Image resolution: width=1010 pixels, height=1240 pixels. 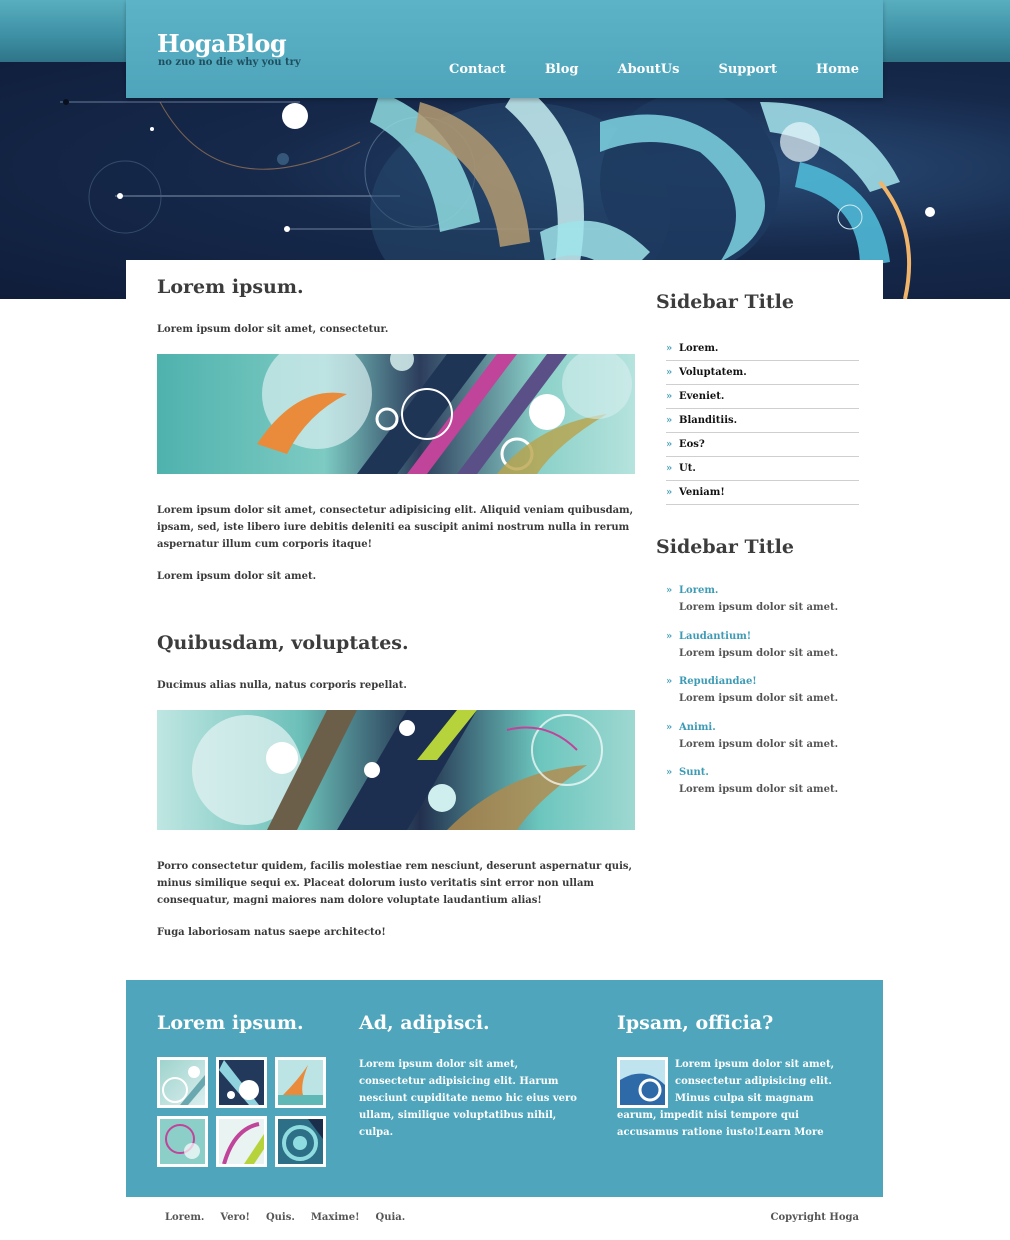 I want to click on sidebar-entry: » Lorem. Lorem ipsum dolor sit amet., so click(x=762, y=607).